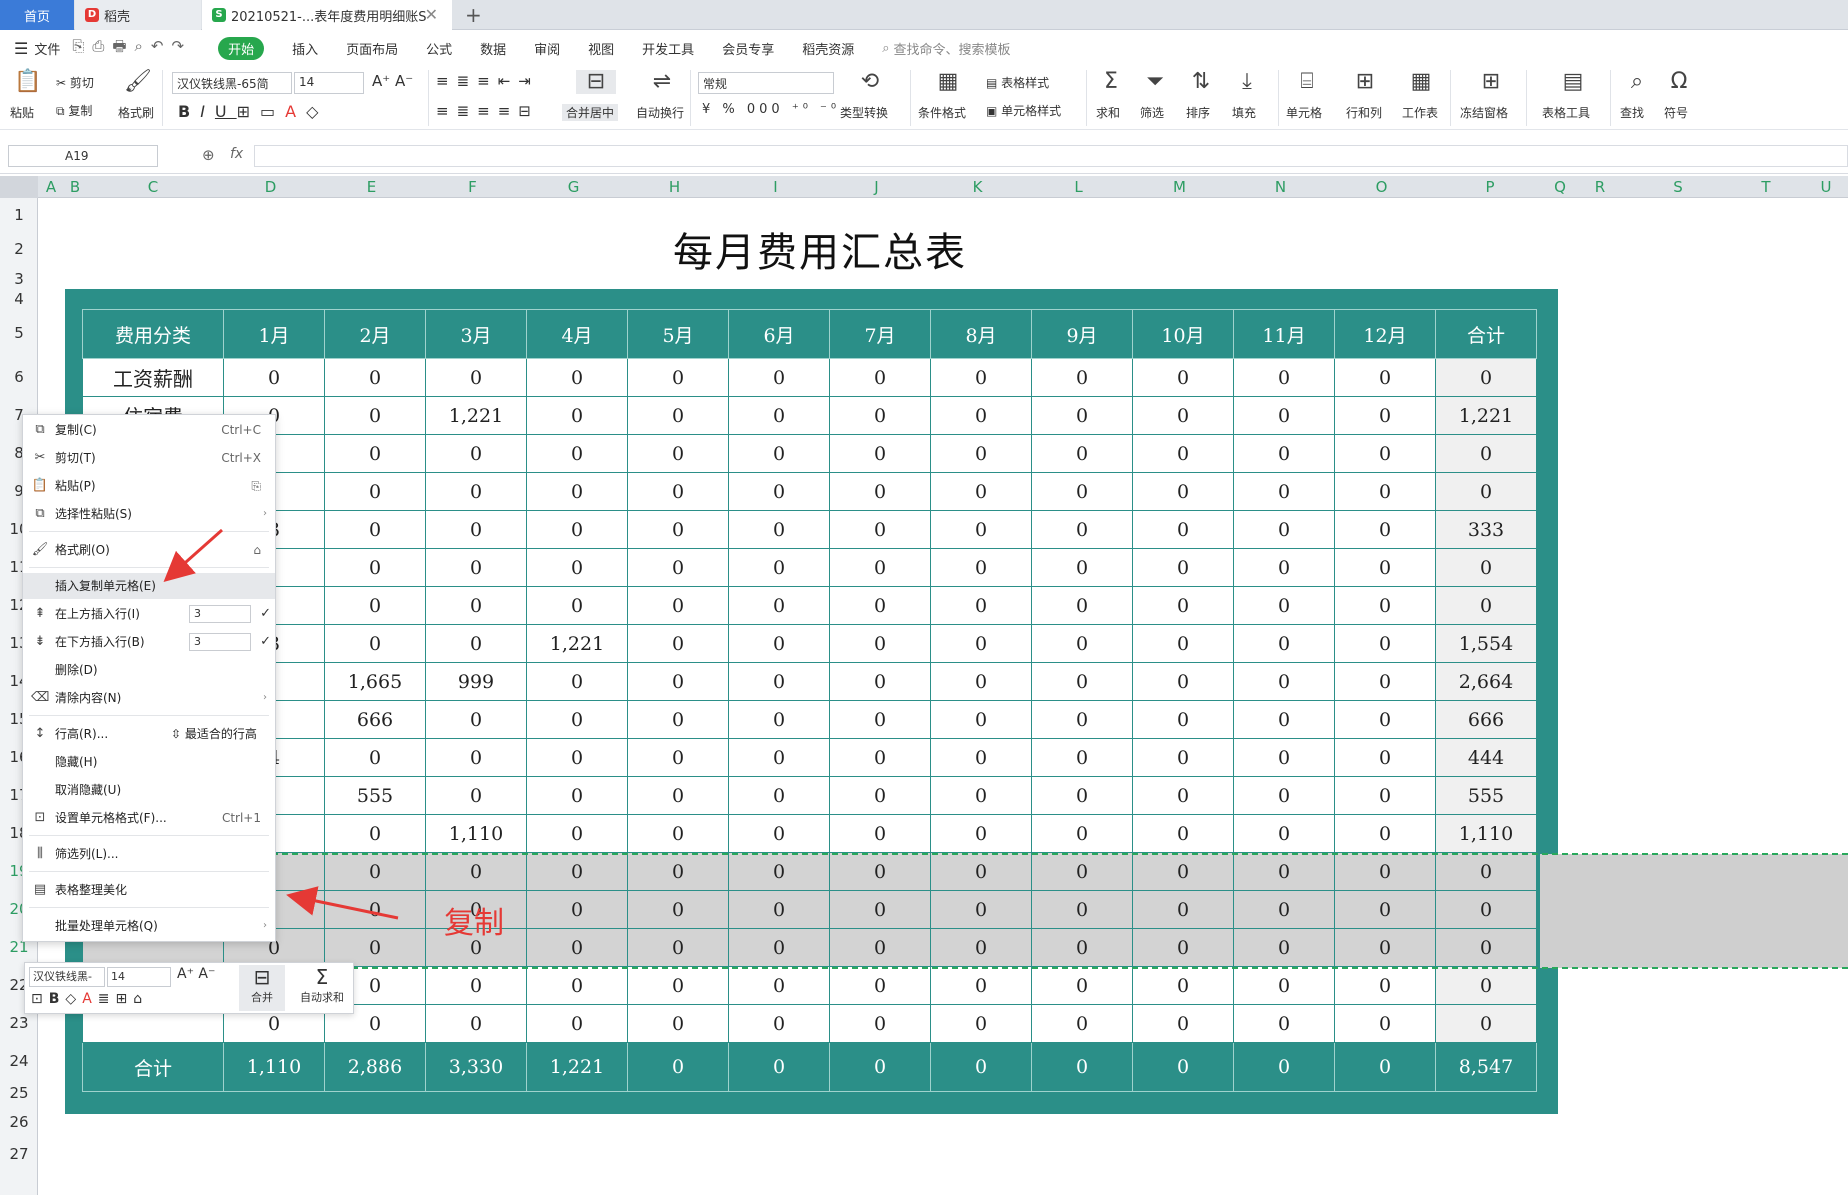 The height and width of the screenshot is (1195, 1848). Describe the element at coordinates (1108, 112) in the screenshot. I see `sum-button: 求和` at that location.